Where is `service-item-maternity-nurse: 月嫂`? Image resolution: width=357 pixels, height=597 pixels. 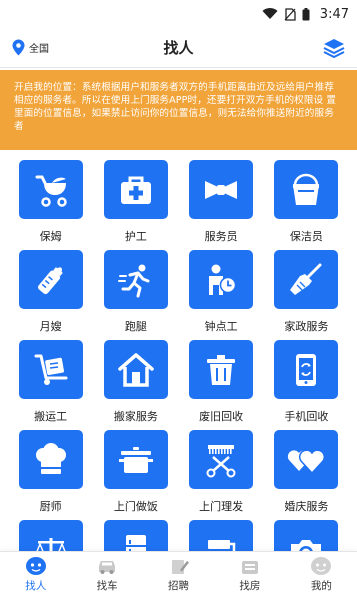 service-item-maternity-nurse: 月嫂 is located at coordinates (50, 290).